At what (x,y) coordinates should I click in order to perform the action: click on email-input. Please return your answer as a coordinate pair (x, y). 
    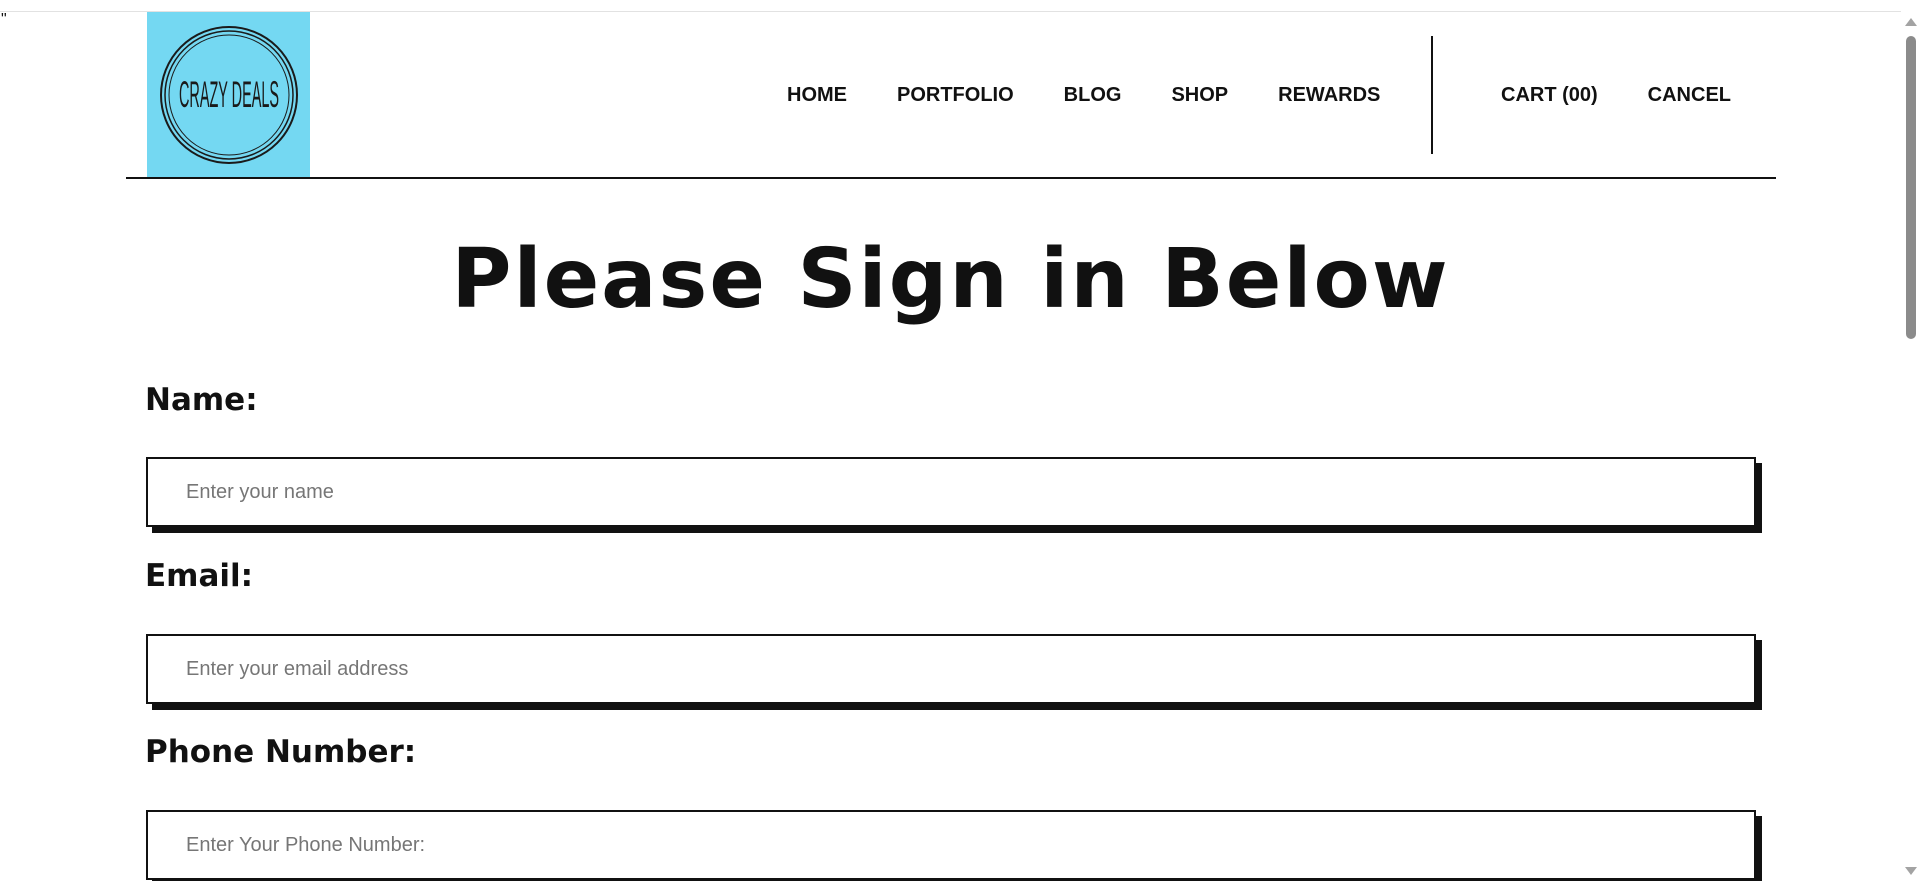
    Looking at the image, I should click on (951, 669).